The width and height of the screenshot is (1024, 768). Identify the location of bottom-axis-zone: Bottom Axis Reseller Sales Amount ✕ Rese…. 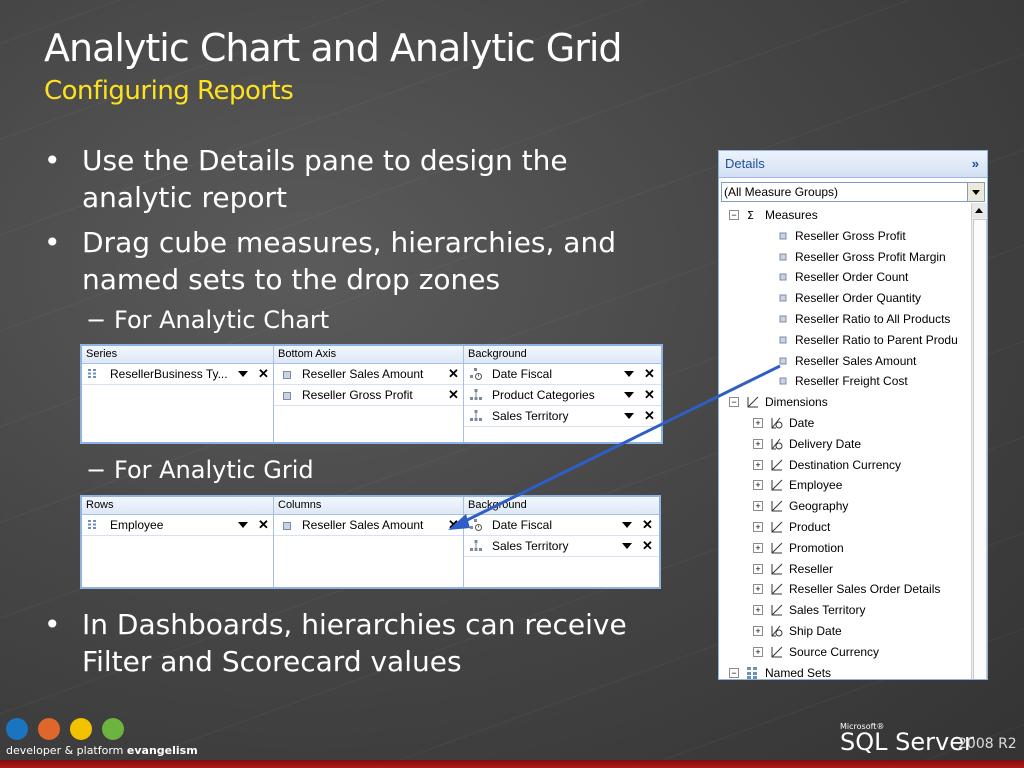
(369, 394).